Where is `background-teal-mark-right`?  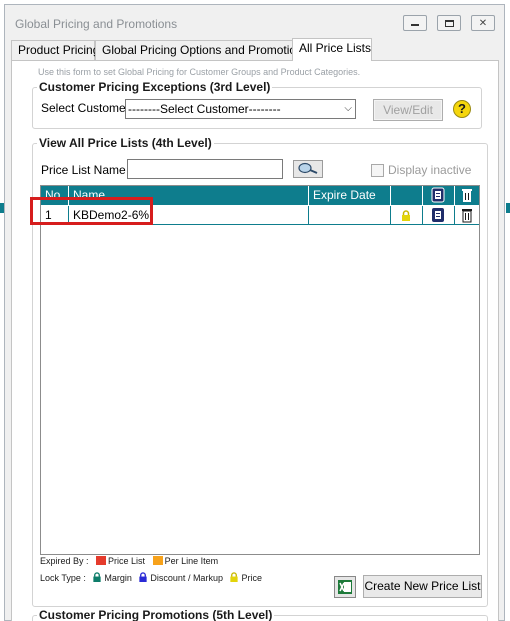
background-teal-mark-right is located at coordinates (508, 208).